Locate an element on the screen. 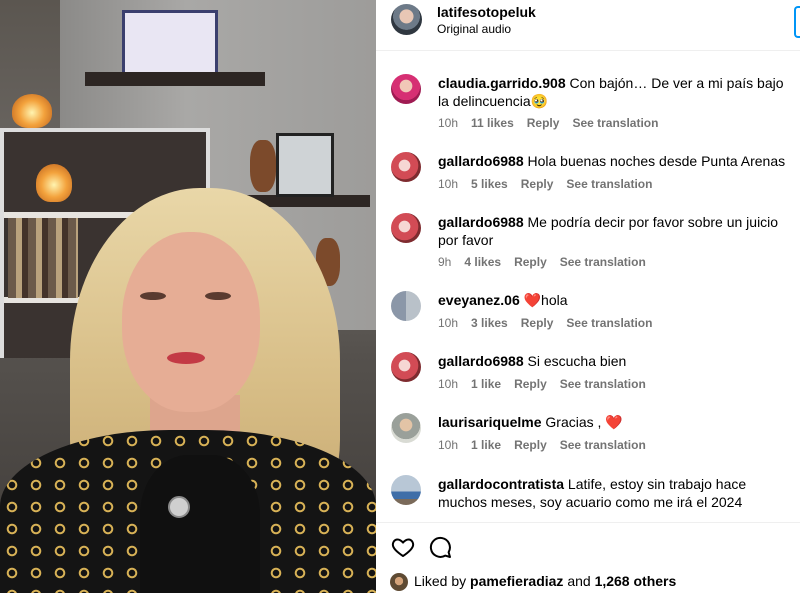 The image size is (800, 594). wall-shelf is located at coordinates (175, 79).